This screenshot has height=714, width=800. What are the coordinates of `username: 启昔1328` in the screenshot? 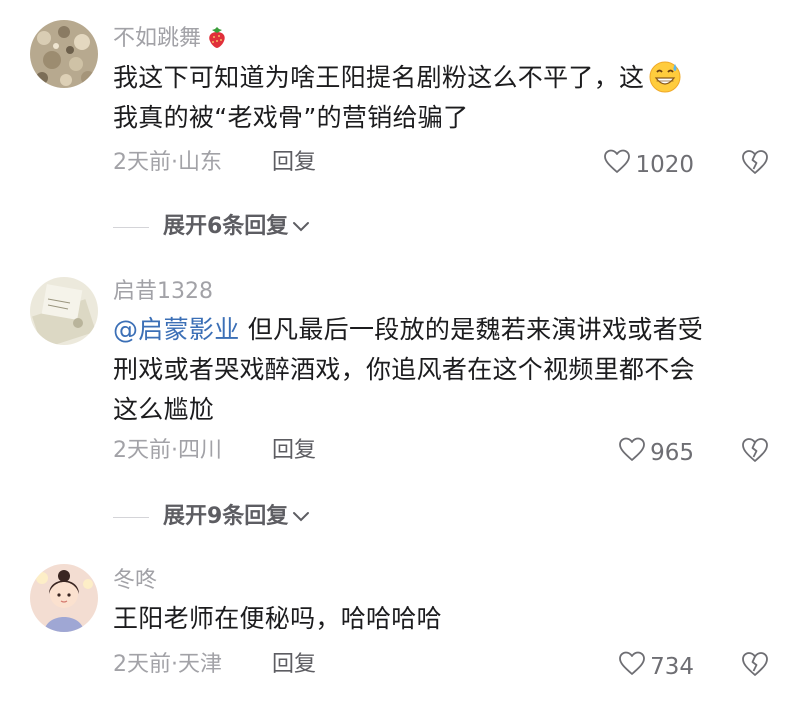 It's located at (163, 292).